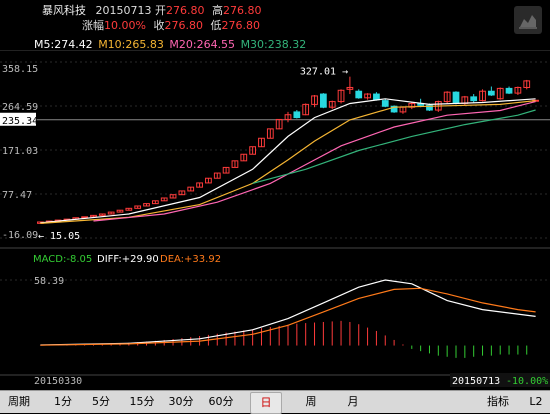 Image resolution: width=550 pixels, height=414 pixels. What do you see at coordinates (181, 402) in the screenshot?
I see `period-tab-4: 30分` at bounding box center [181, 402].